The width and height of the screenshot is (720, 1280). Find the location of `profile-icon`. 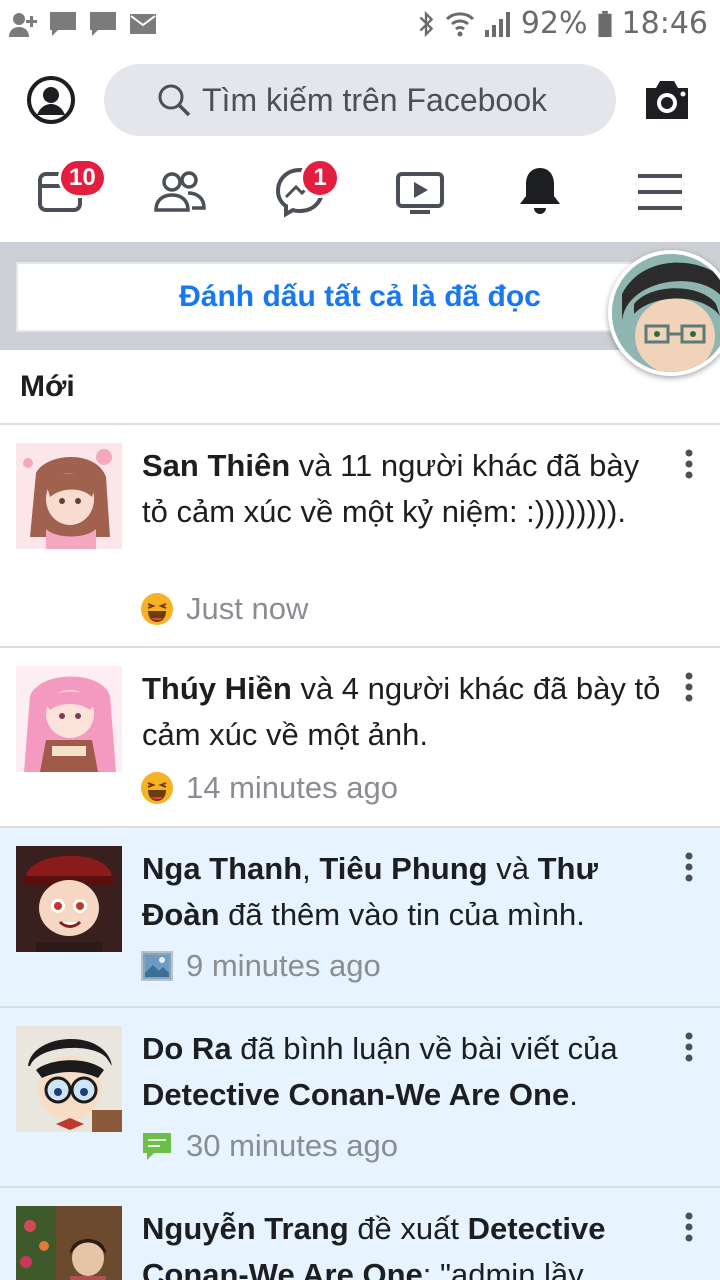

profile-icon is located at coordinates (51, 100).